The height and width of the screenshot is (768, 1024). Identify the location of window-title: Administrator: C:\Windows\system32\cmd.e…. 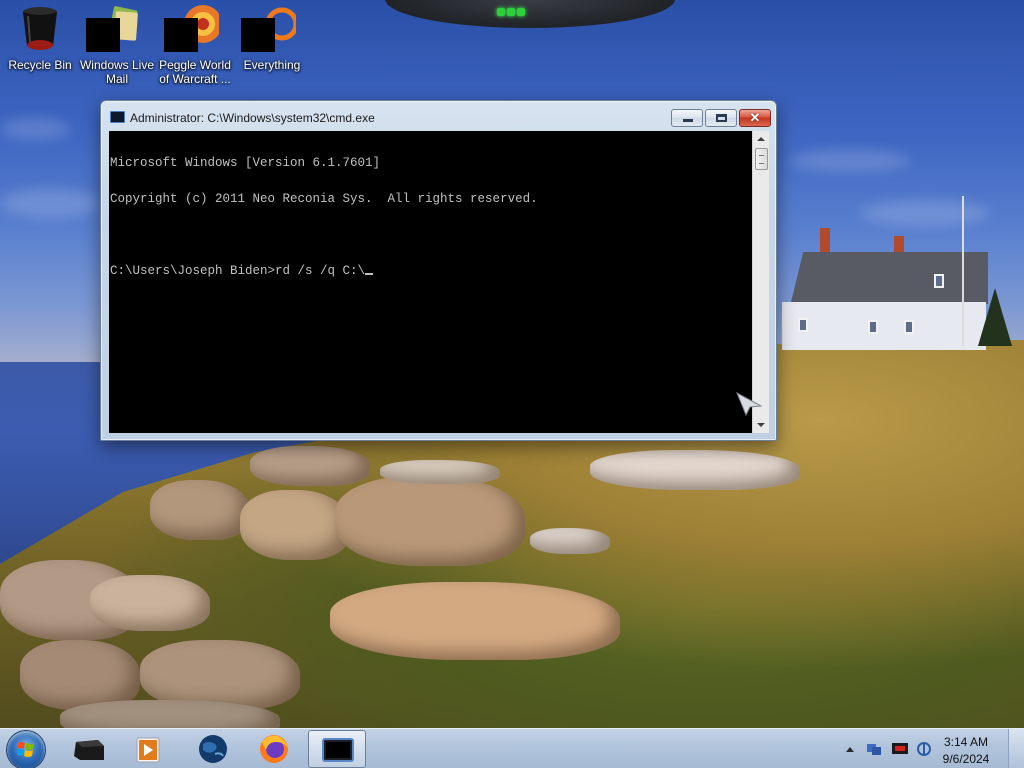
(252, 118).